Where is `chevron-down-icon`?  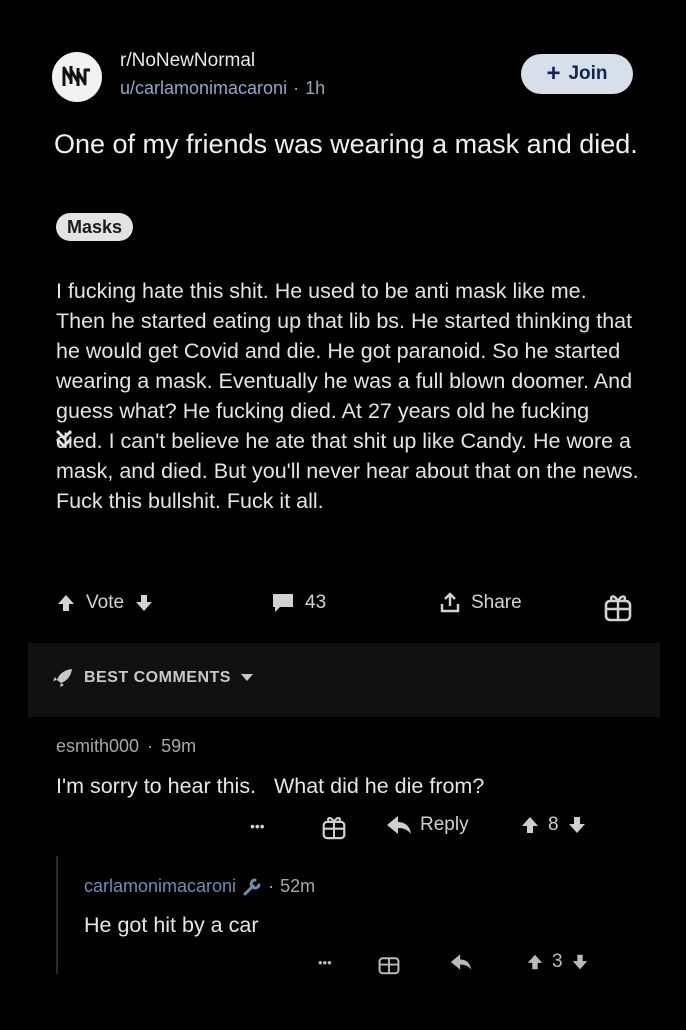
chevron-down-icon is located at coordinates (246, 677).